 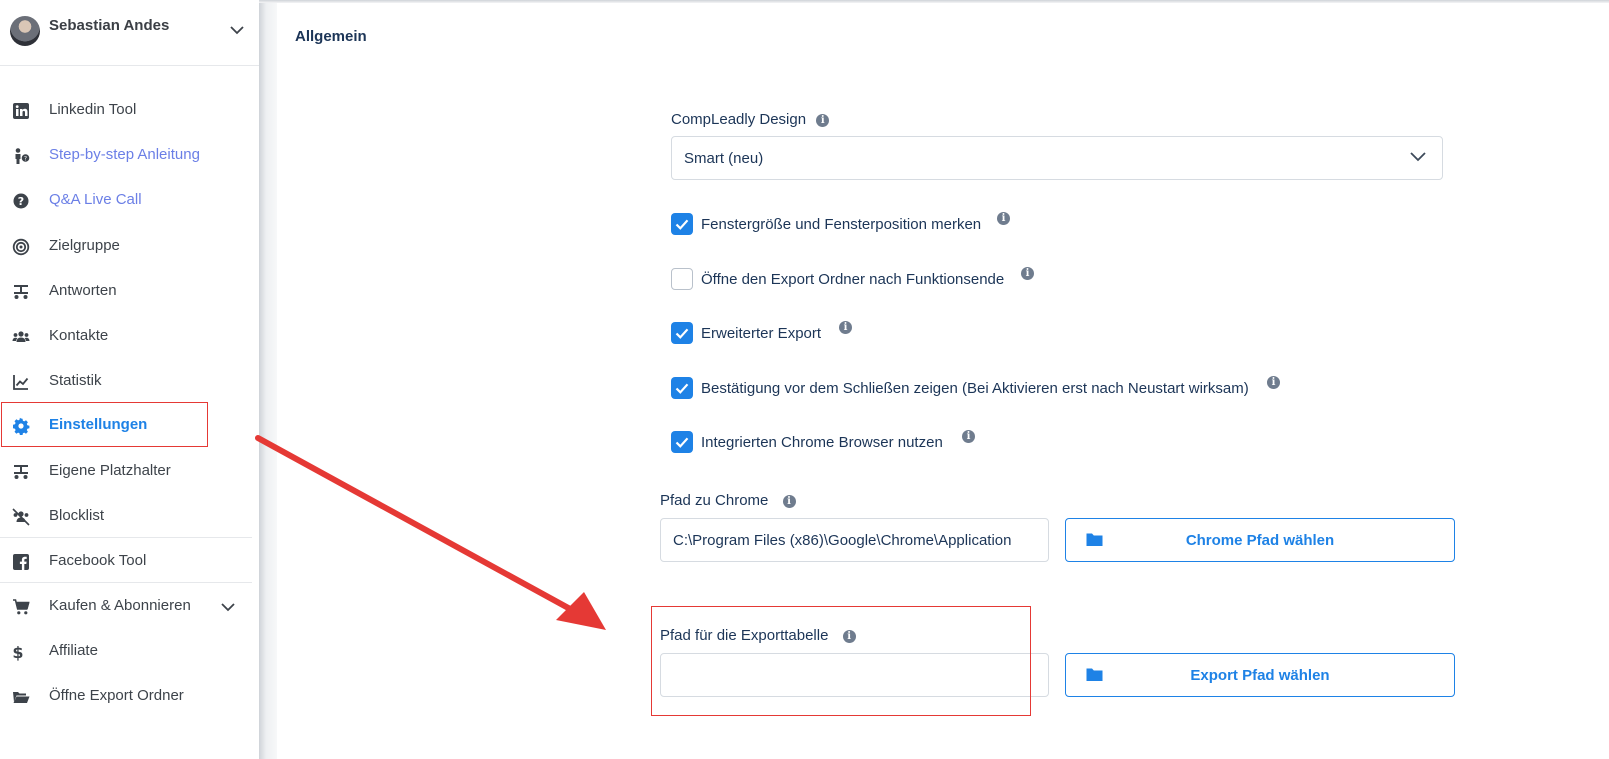 What do you see at coordinates (822, 442) in the screenshot?
I see `checkbox-label: Integrierten Chrome Browser nutzen` at bounding box center [822, 442].